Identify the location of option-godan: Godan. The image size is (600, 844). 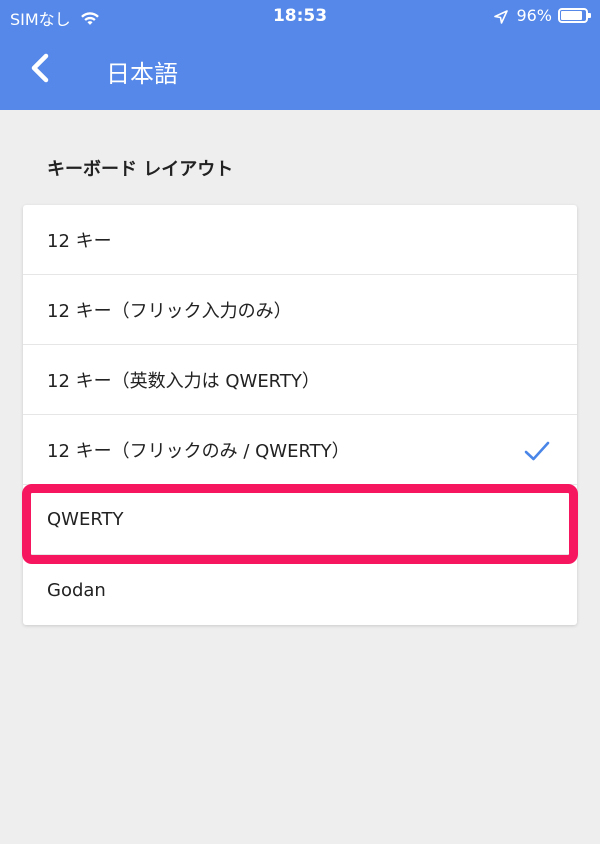
(300, 590).